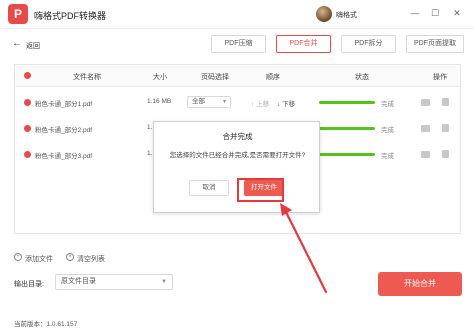 The height and width of the screenshot is (333, 474). I want to click on output-dir-select: 原文件目录 ▼, so click(114, 282).